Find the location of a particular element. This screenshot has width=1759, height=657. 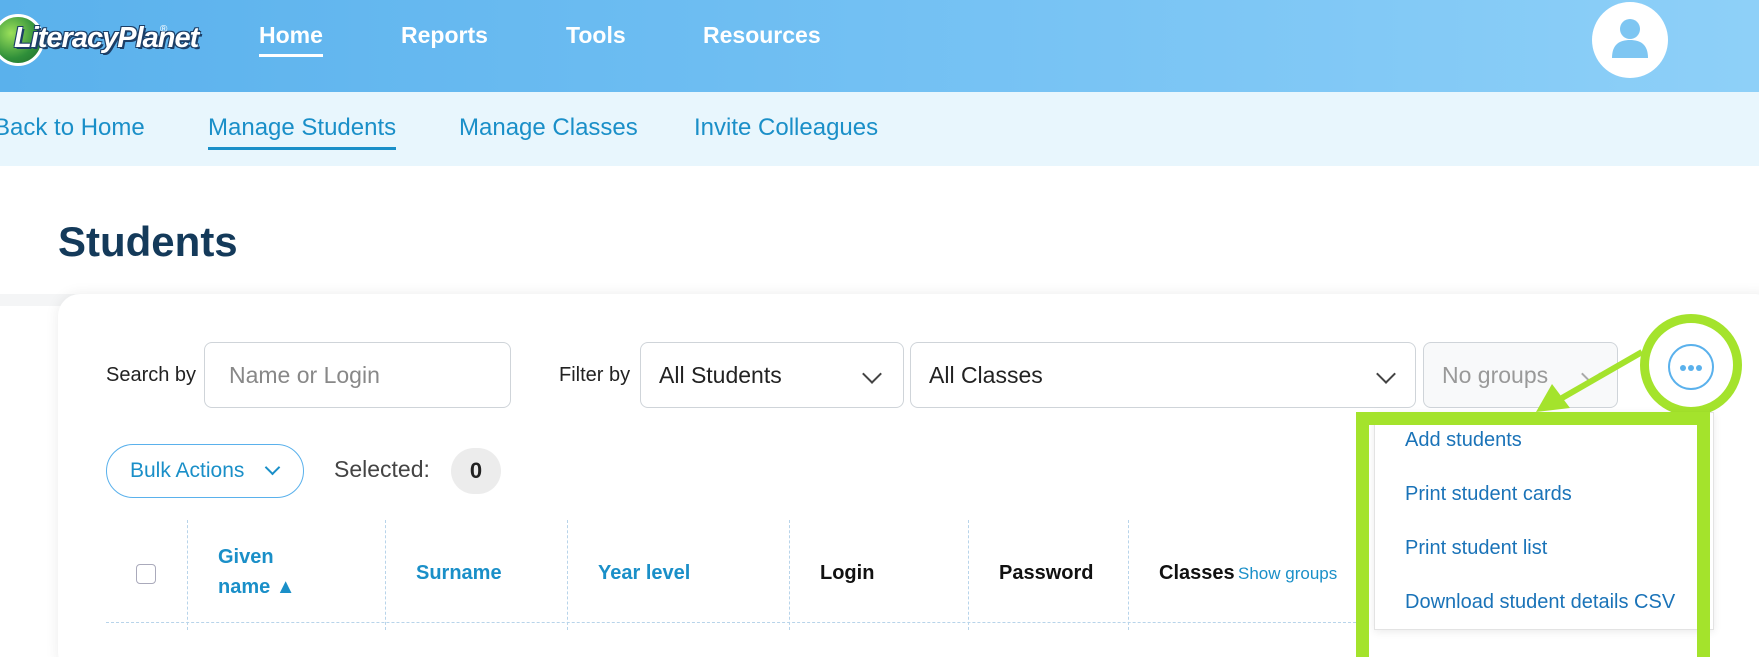

nav-resources: Resources is located at coordinates (762, 35).